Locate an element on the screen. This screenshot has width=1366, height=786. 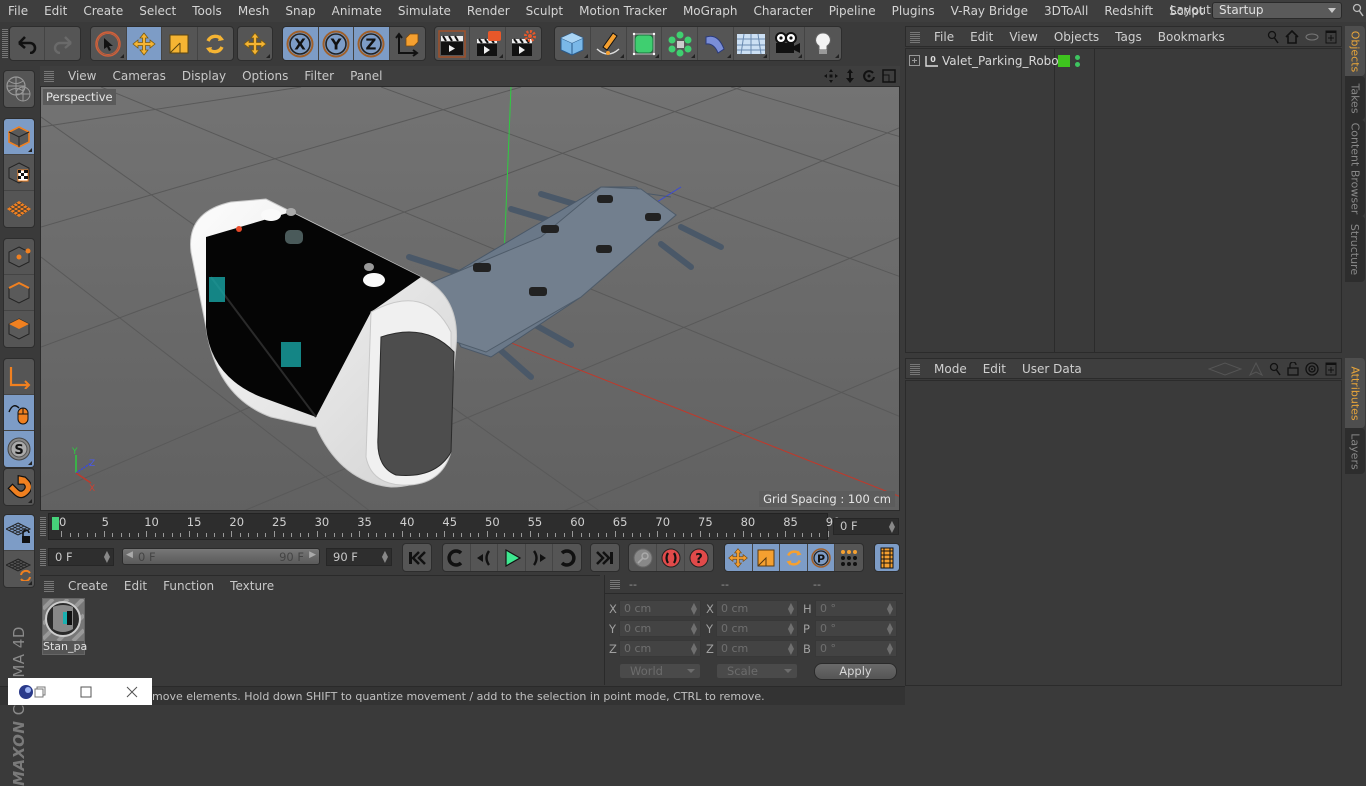
next-frame-button is located at coordinates (540, 557).